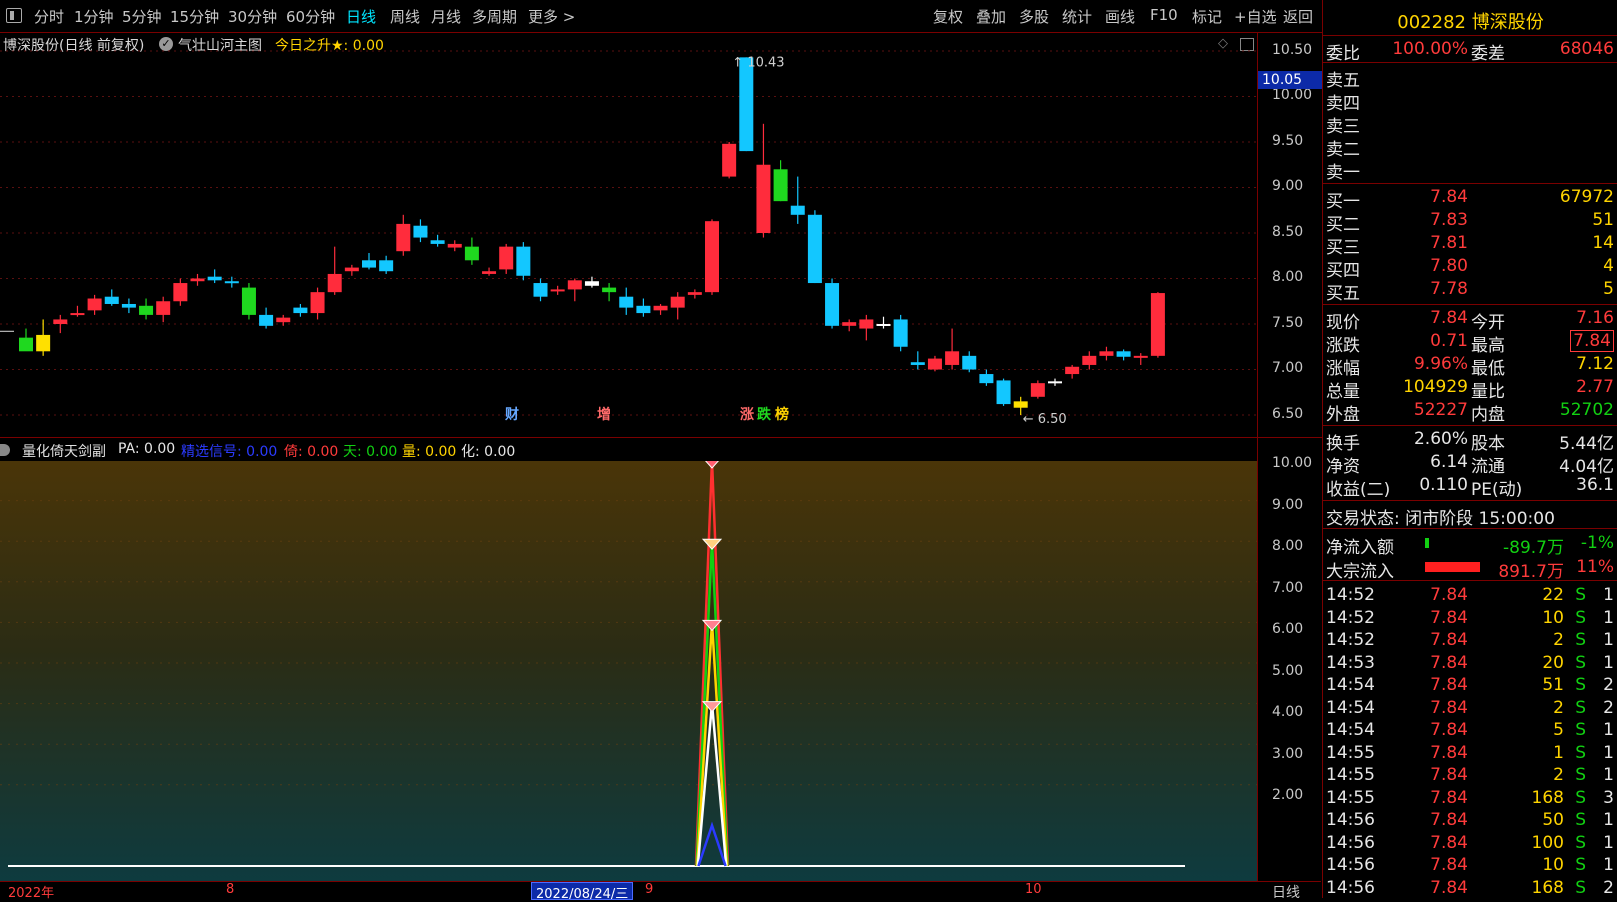 This screenshot has width=1617, height=902. Describe the element at coordinates (764, 415) in the screenshot. I see `marker-die: 跌` at that location.